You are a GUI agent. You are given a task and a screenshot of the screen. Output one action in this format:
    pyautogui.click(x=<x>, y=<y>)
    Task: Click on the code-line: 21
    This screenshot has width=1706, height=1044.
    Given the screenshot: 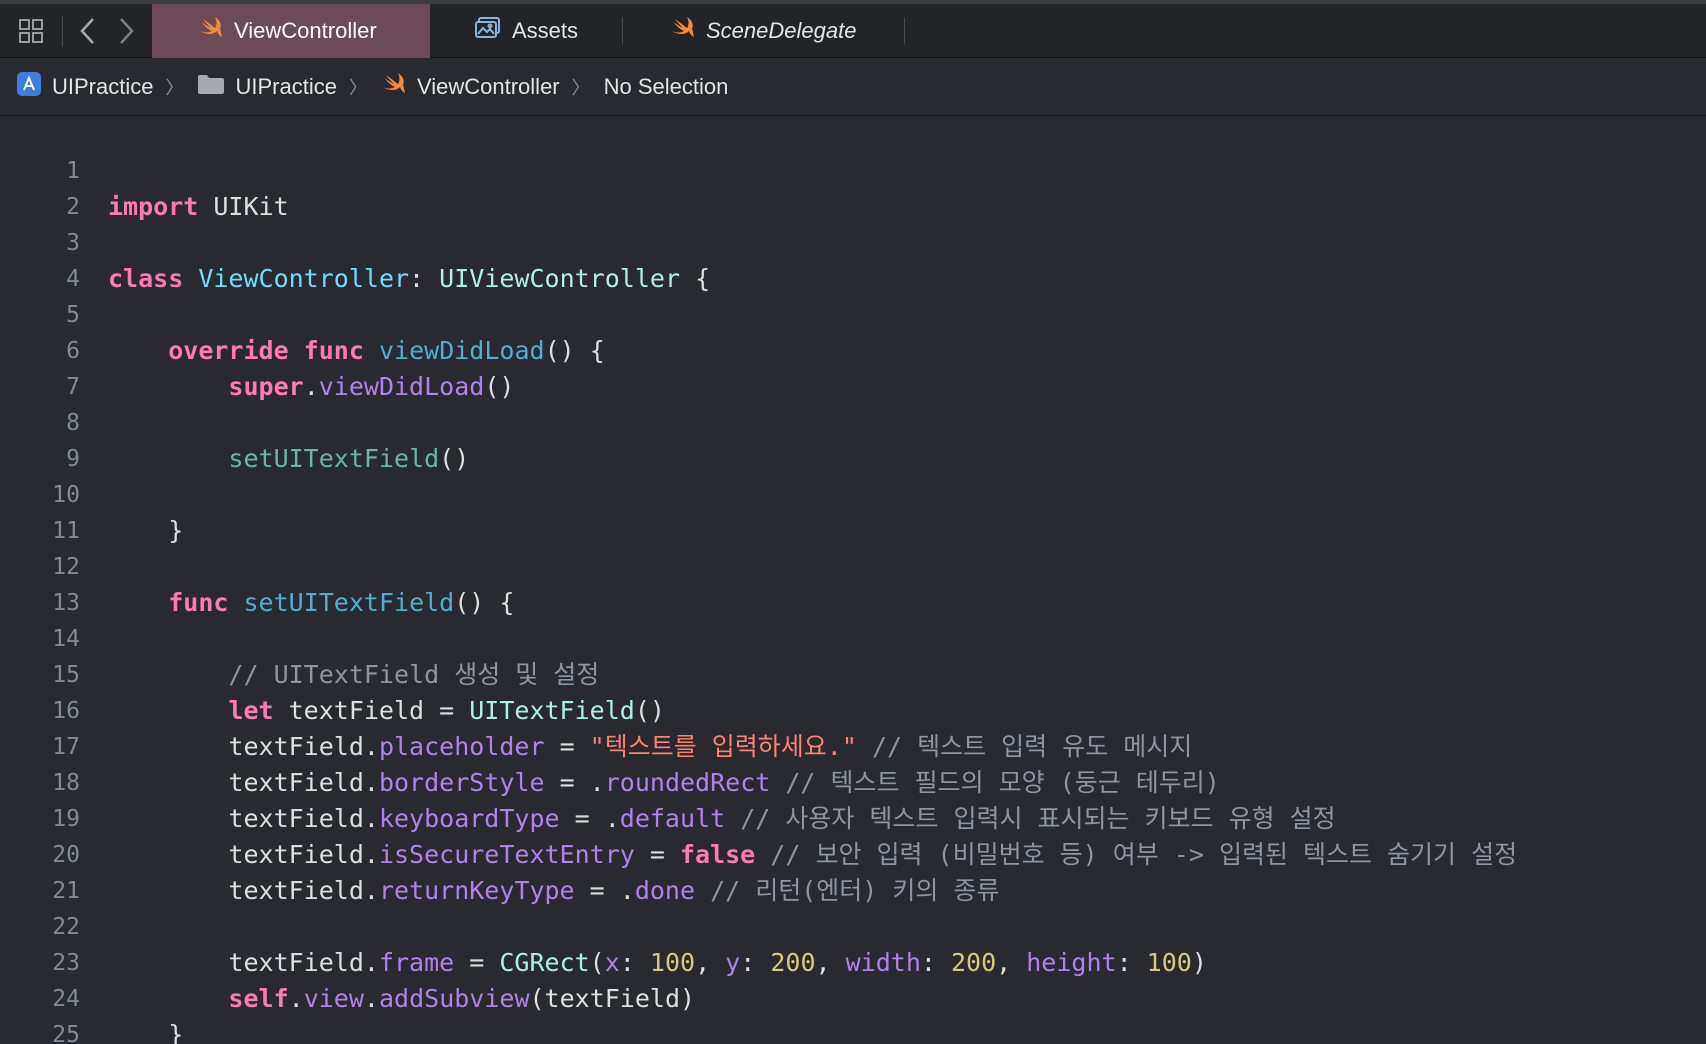 What is the action you would take?
    pyautogui.click(x=853, y=870)
    